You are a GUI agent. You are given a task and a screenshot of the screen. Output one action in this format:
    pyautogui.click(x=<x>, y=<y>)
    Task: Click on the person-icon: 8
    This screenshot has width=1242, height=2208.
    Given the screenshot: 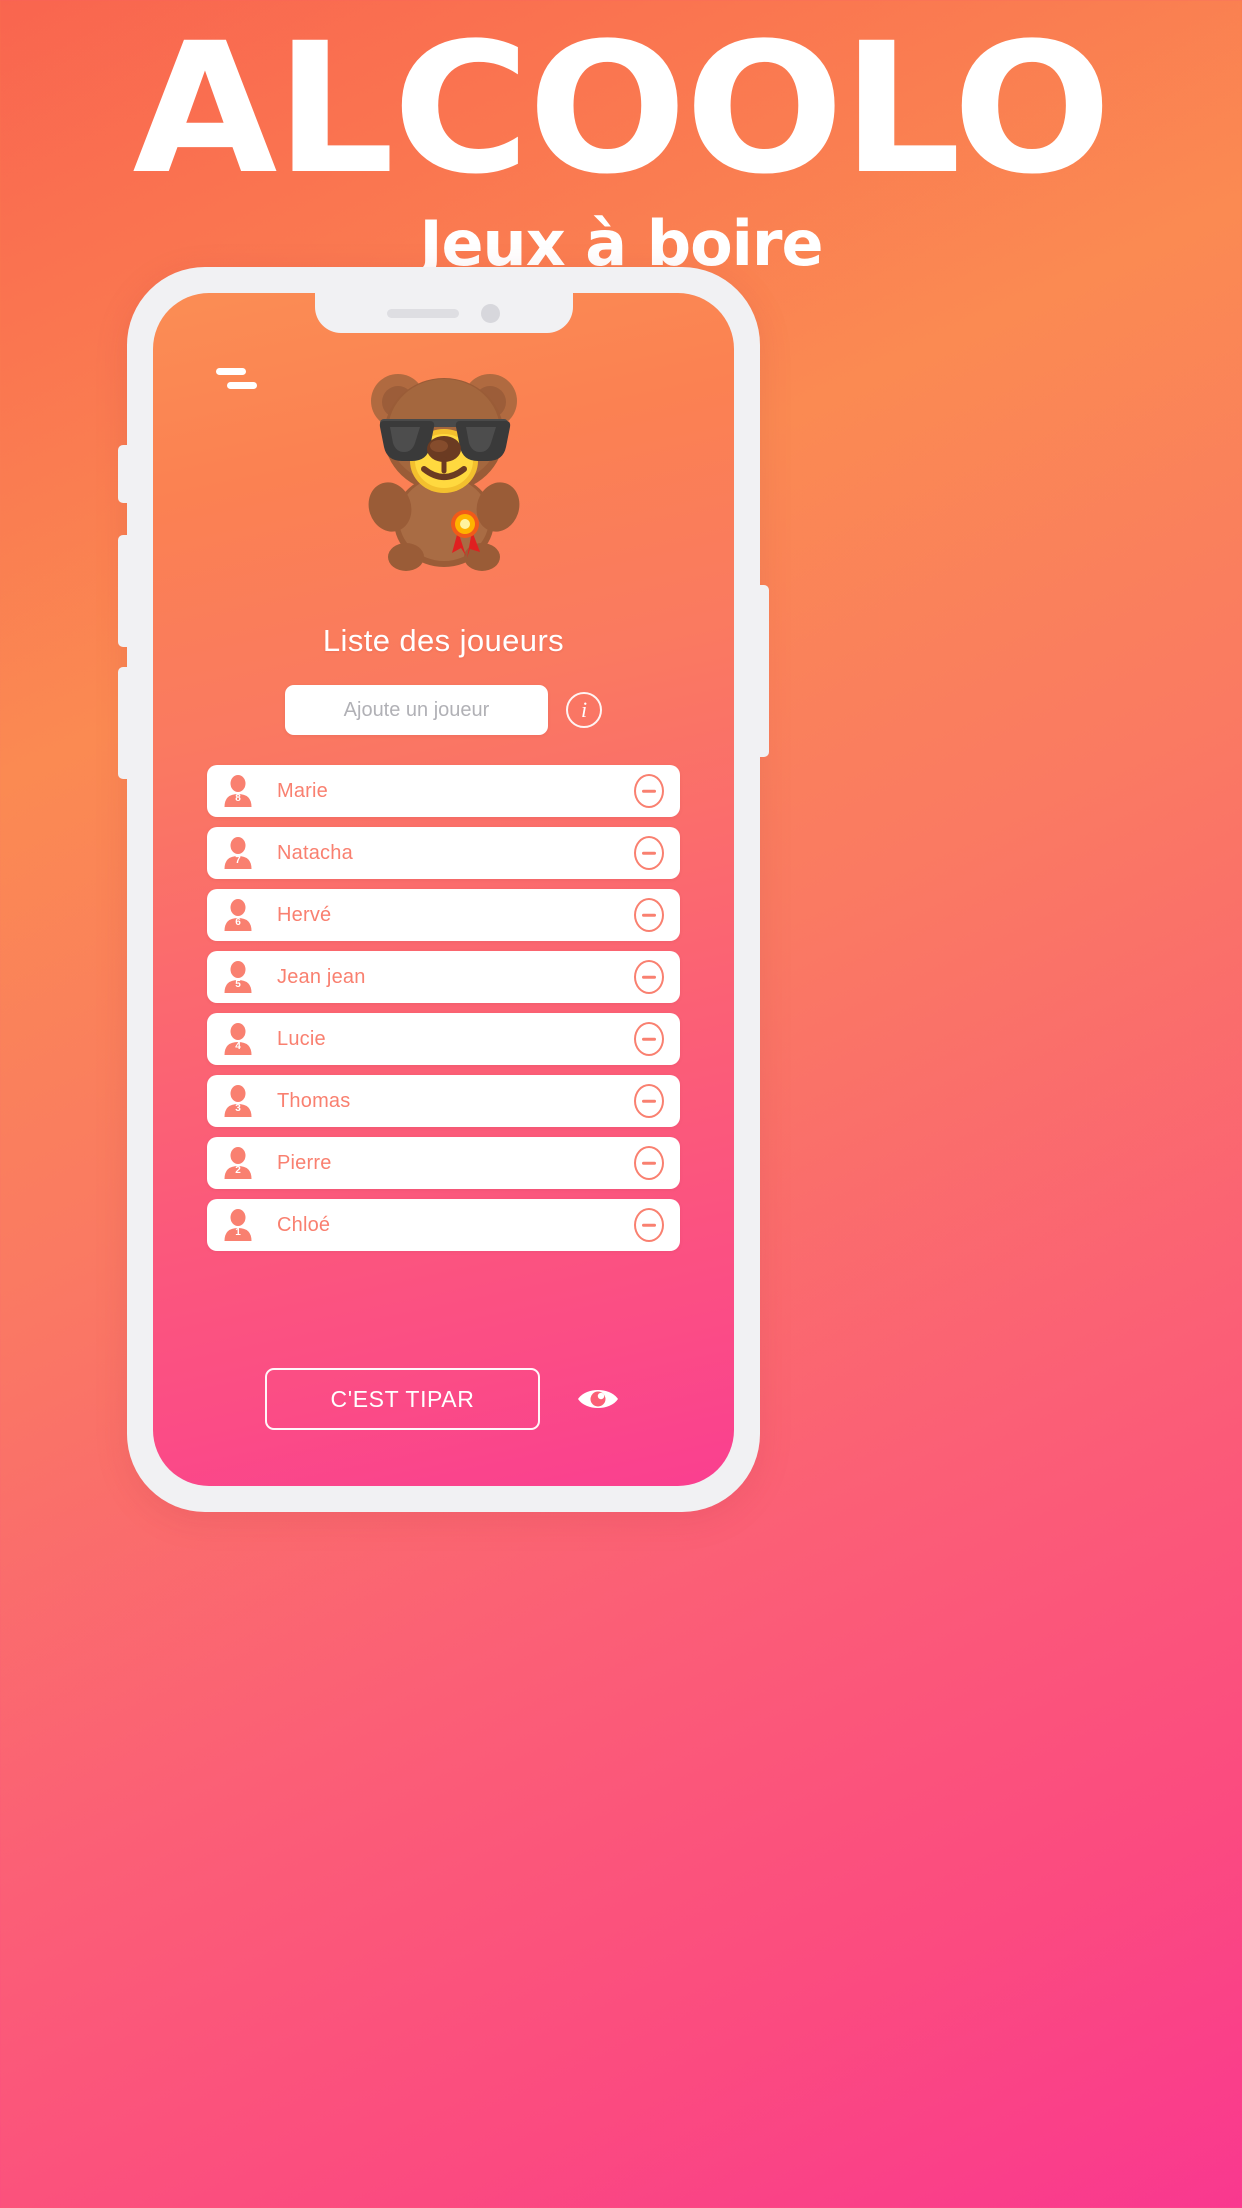 What is the action you would take?
    pyautogui.click(x=238, y=791)
    